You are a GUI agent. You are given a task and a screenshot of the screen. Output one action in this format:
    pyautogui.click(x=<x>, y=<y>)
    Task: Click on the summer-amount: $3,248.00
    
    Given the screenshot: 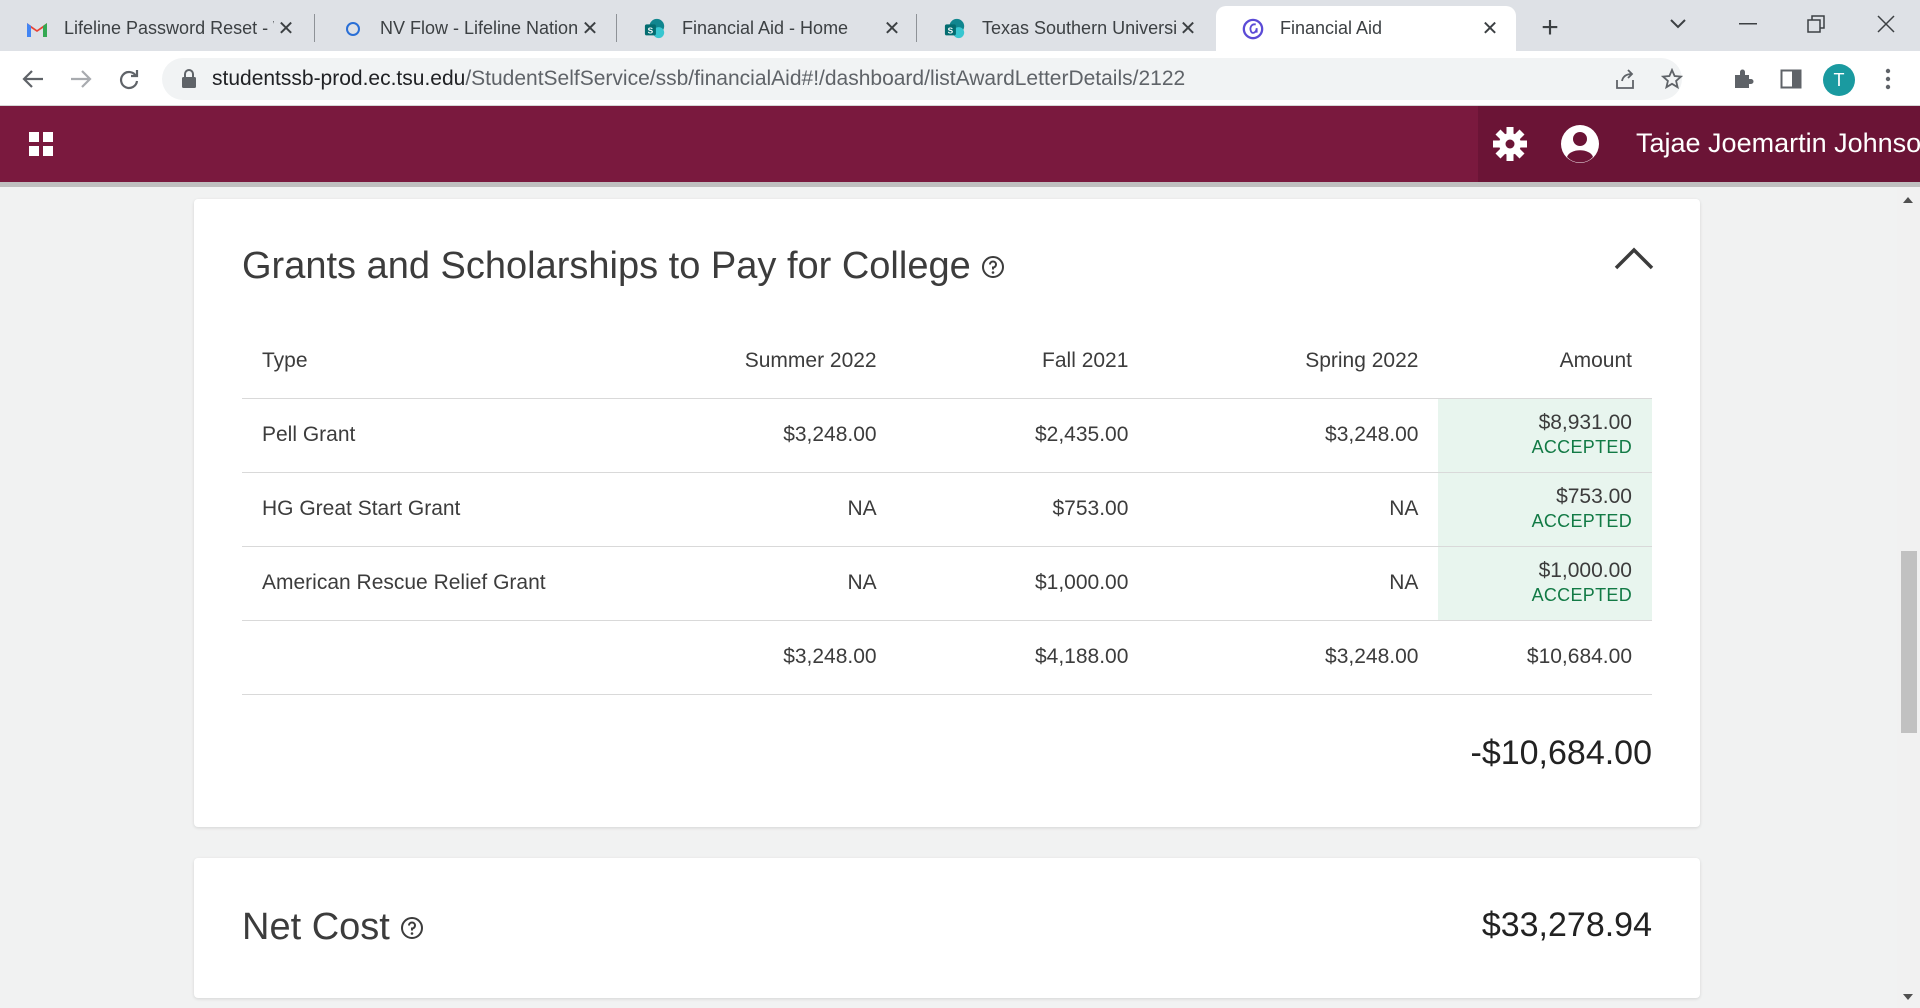 What is the action you would take?
    pyautogui.click(x=770, y=434)
    